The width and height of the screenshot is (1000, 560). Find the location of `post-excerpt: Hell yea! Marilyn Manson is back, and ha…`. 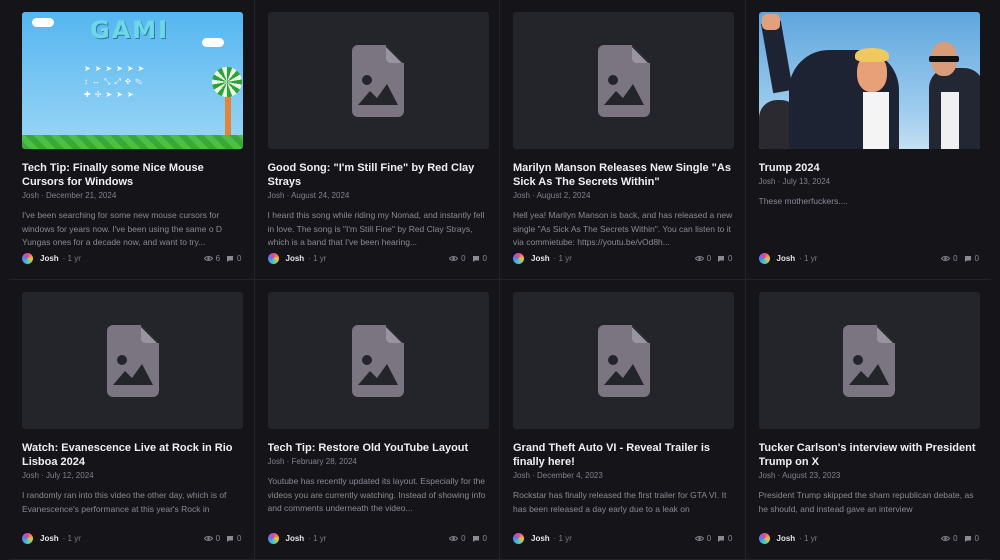

post-excerpt: Hell yea! Marilyn Manson is back, and ha… is located at coordinates (623, 228).